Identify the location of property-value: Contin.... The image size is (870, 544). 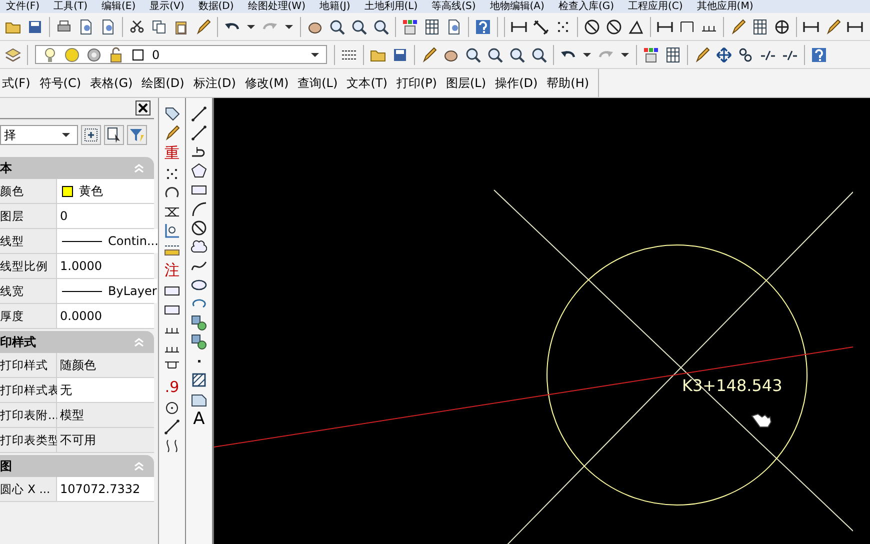
(107, 241).